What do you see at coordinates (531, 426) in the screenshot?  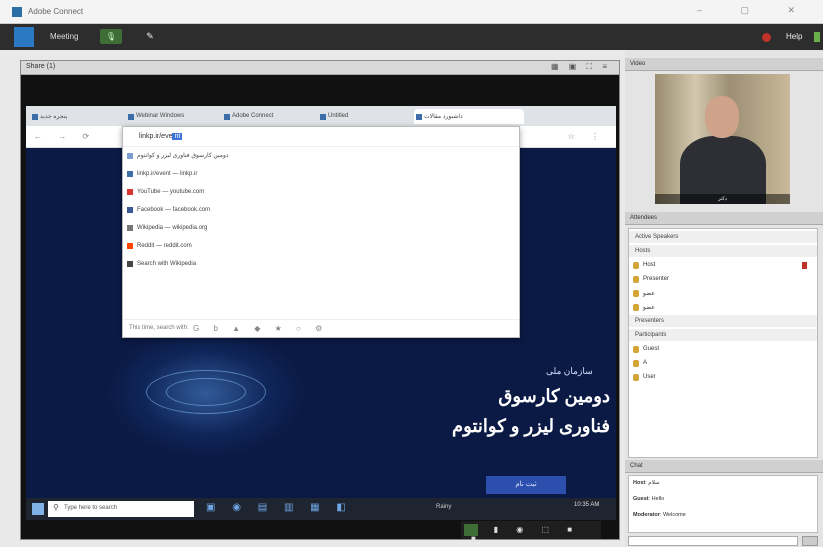 I see `slide-title-line2: فناوری لیزر و کوانتوم` at bounding box center [531, 426].